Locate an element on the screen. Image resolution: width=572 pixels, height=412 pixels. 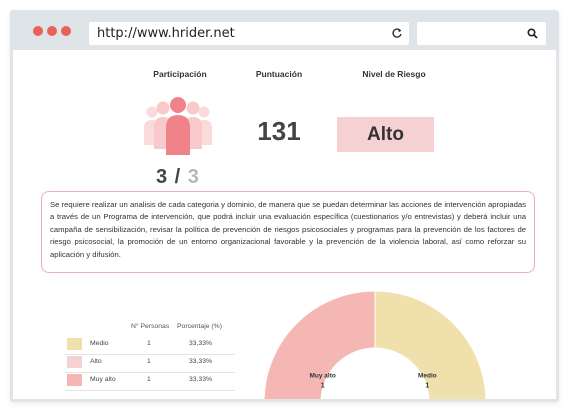
count-column-header: N° Personas is located at coordinates (150, 326).